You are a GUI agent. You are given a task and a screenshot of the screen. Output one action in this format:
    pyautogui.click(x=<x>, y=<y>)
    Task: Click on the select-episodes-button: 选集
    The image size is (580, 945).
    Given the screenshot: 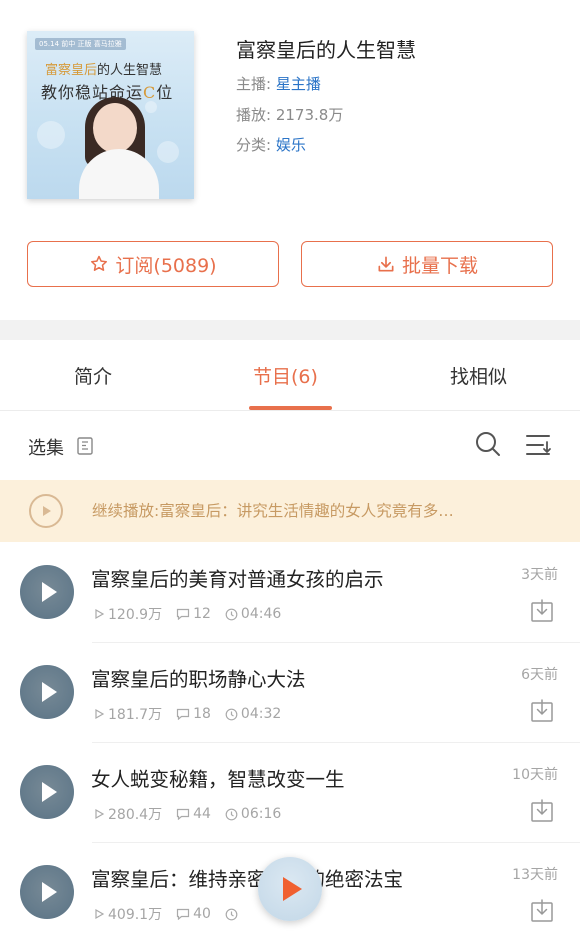 What is the action you would take?
    pyautogui.click(x=46, y=447)
    